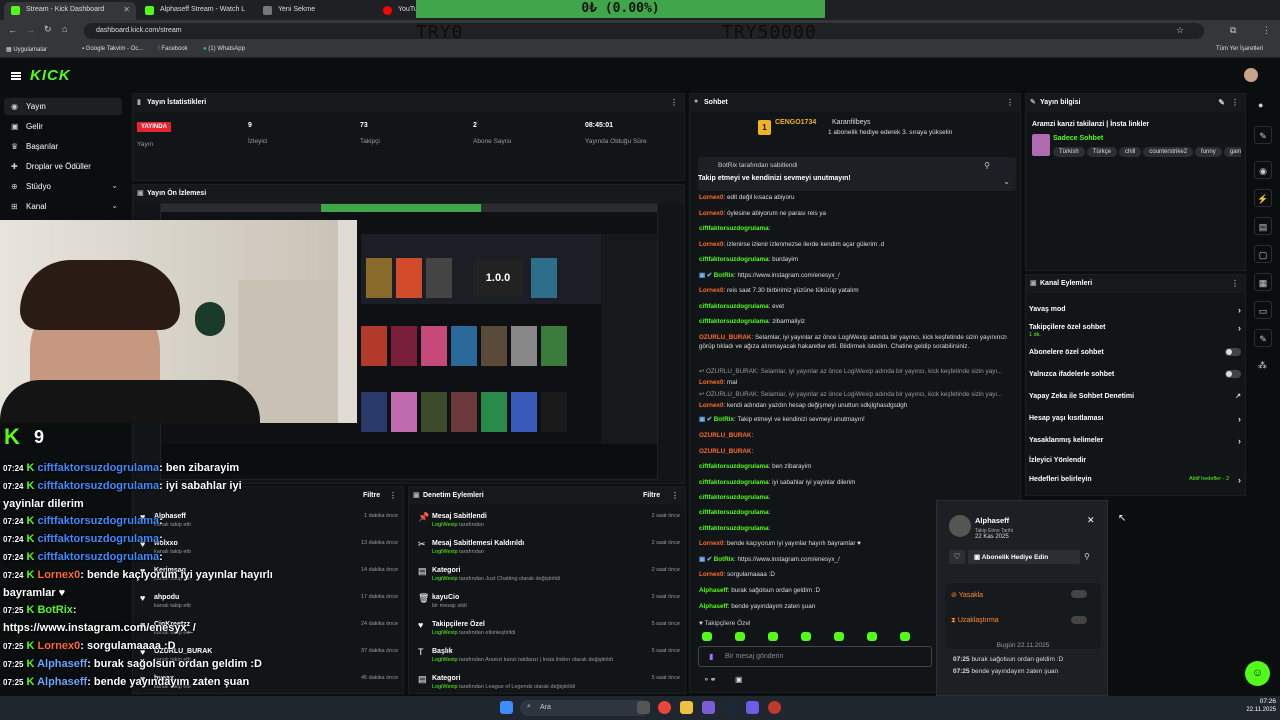 The height and width of the screenshot is (720, 1280). Describe the element at coordinates (63, 166) in the screenshot. I see `sidebar-item-droplar: ✚ Droplar ve Ödüller` at that location.